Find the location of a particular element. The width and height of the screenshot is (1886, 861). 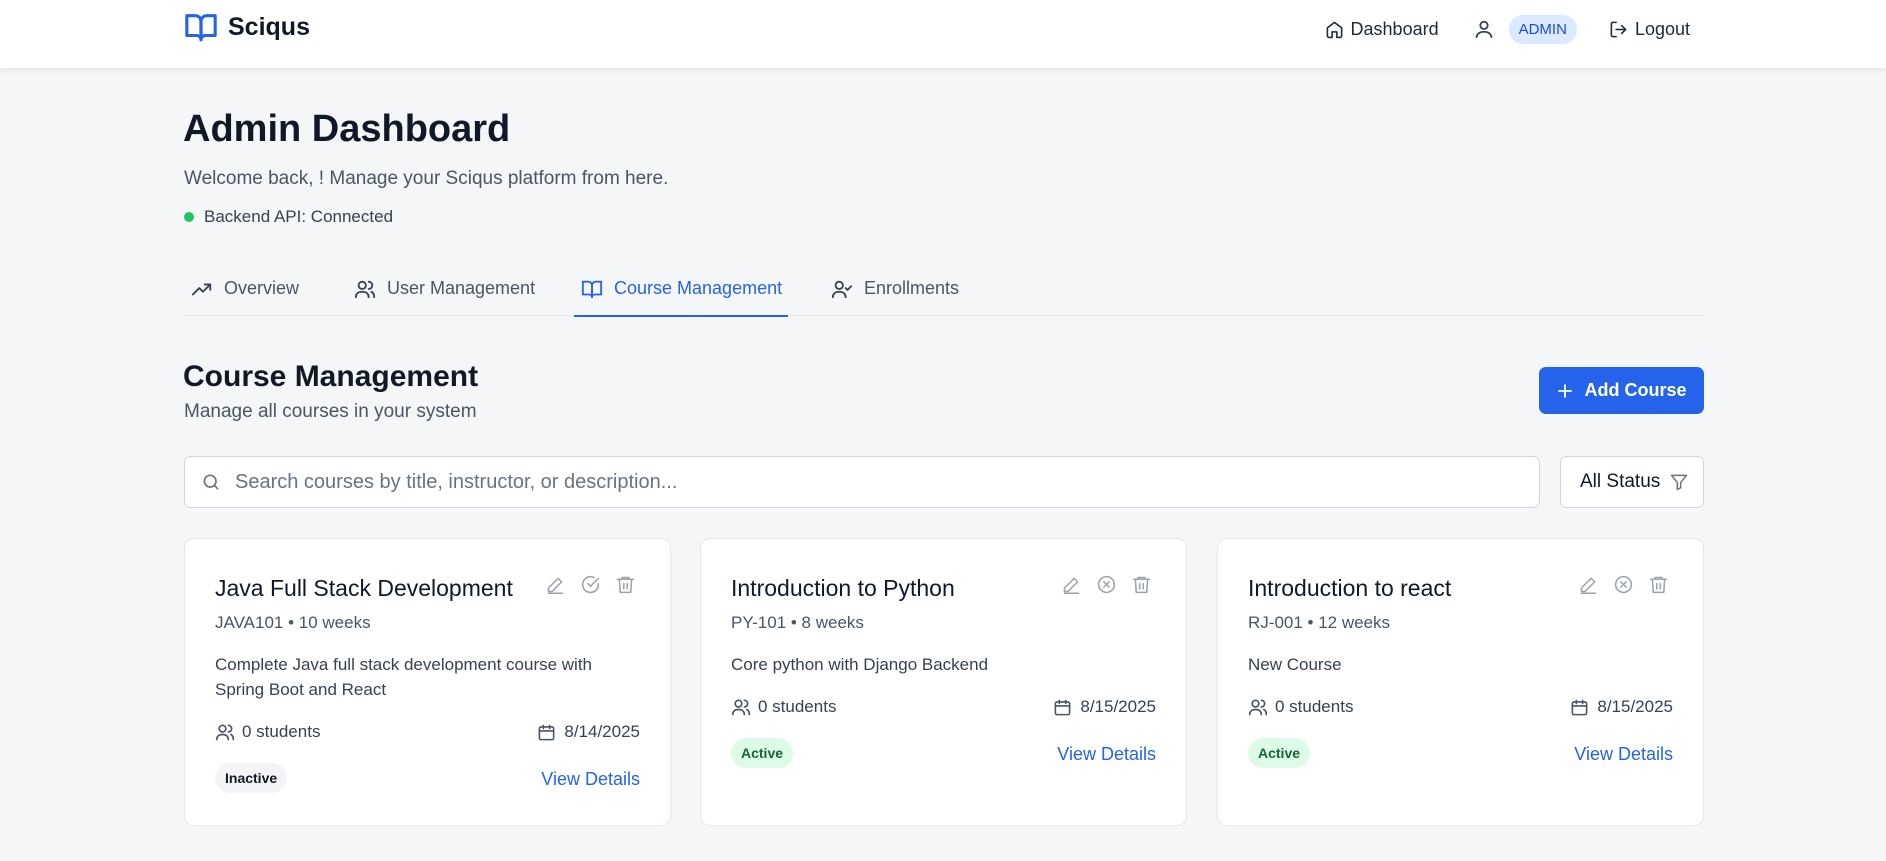

nav-dashboard-label: Dashboard is located at coordinates (1394, 28).